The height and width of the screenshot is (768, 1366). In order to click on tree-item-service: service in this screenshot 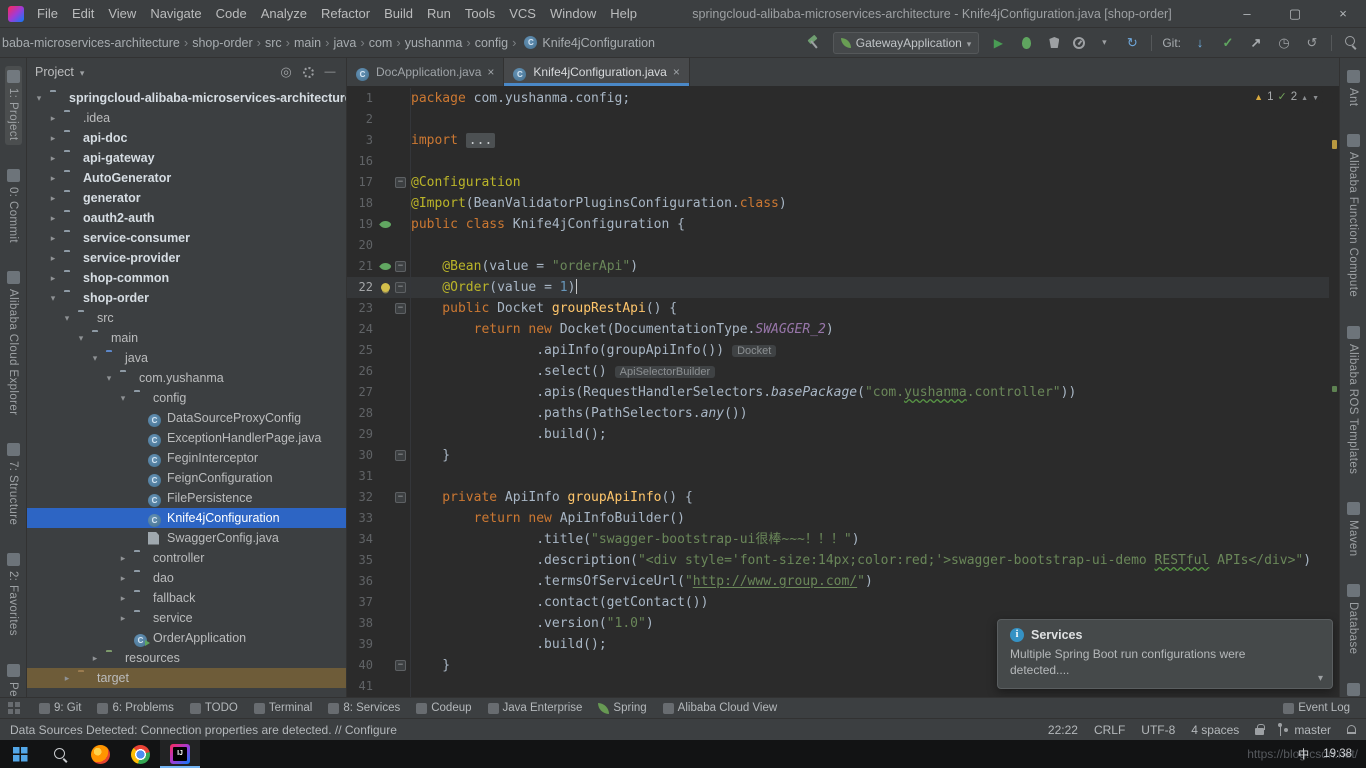, I will do `click(186, 618)`.